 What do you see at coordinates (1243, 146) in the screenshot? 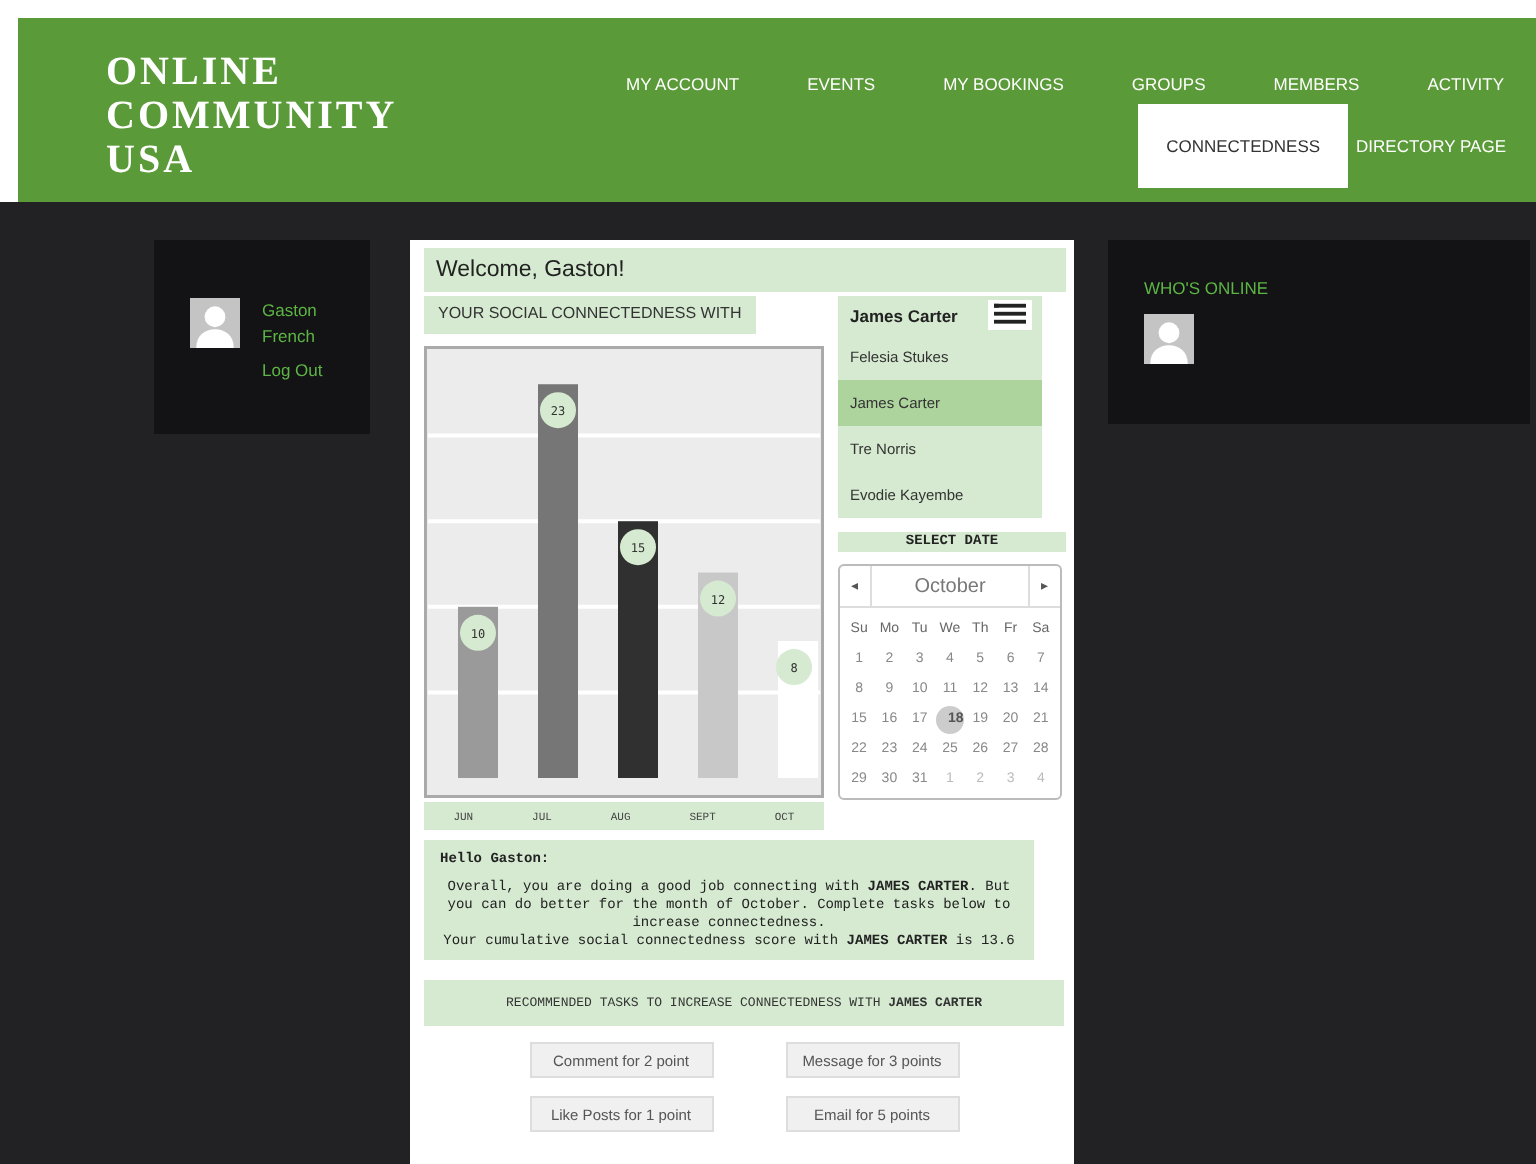
I see `nav-link: CONNECTEDNESS` at bounding box center [1243, 146].